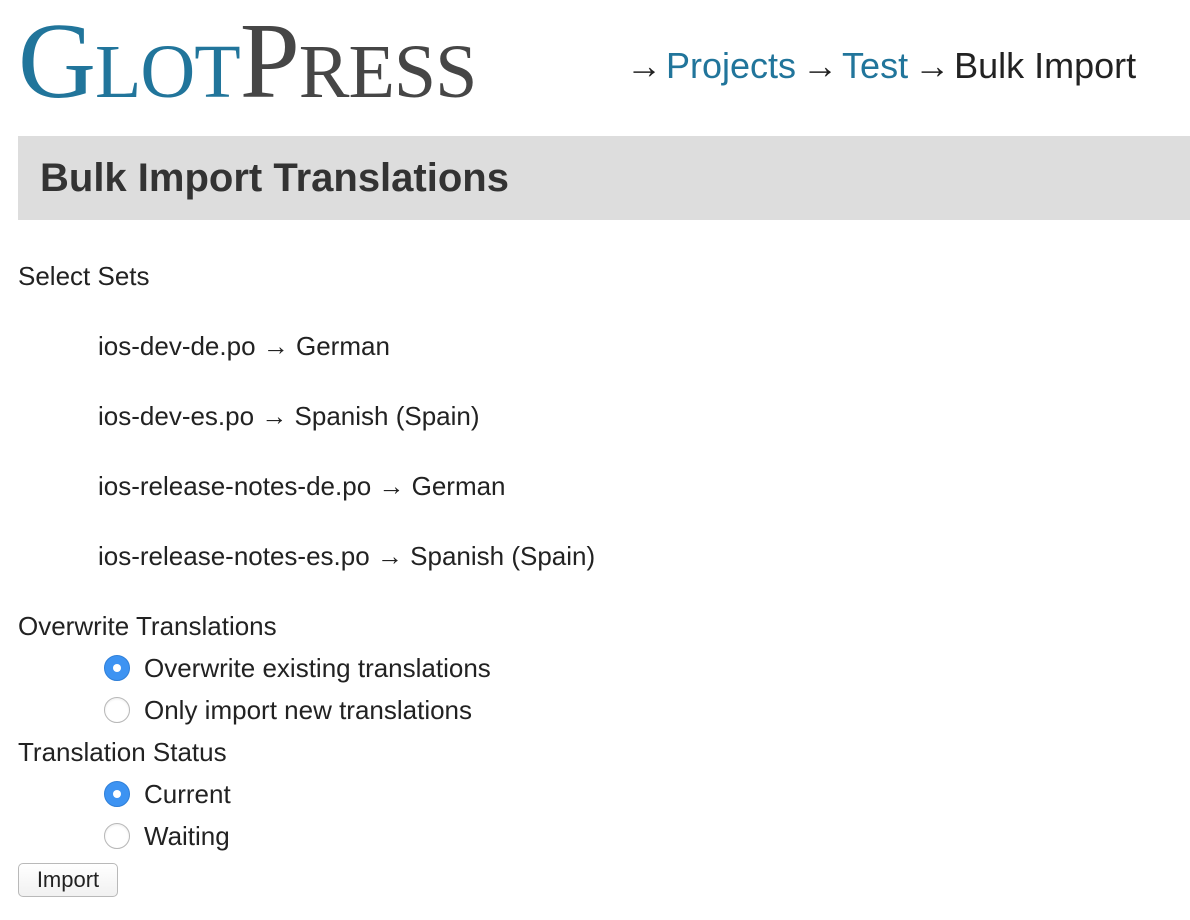  I want to click on only-new-option: Only import new translations, so click(288, 710).